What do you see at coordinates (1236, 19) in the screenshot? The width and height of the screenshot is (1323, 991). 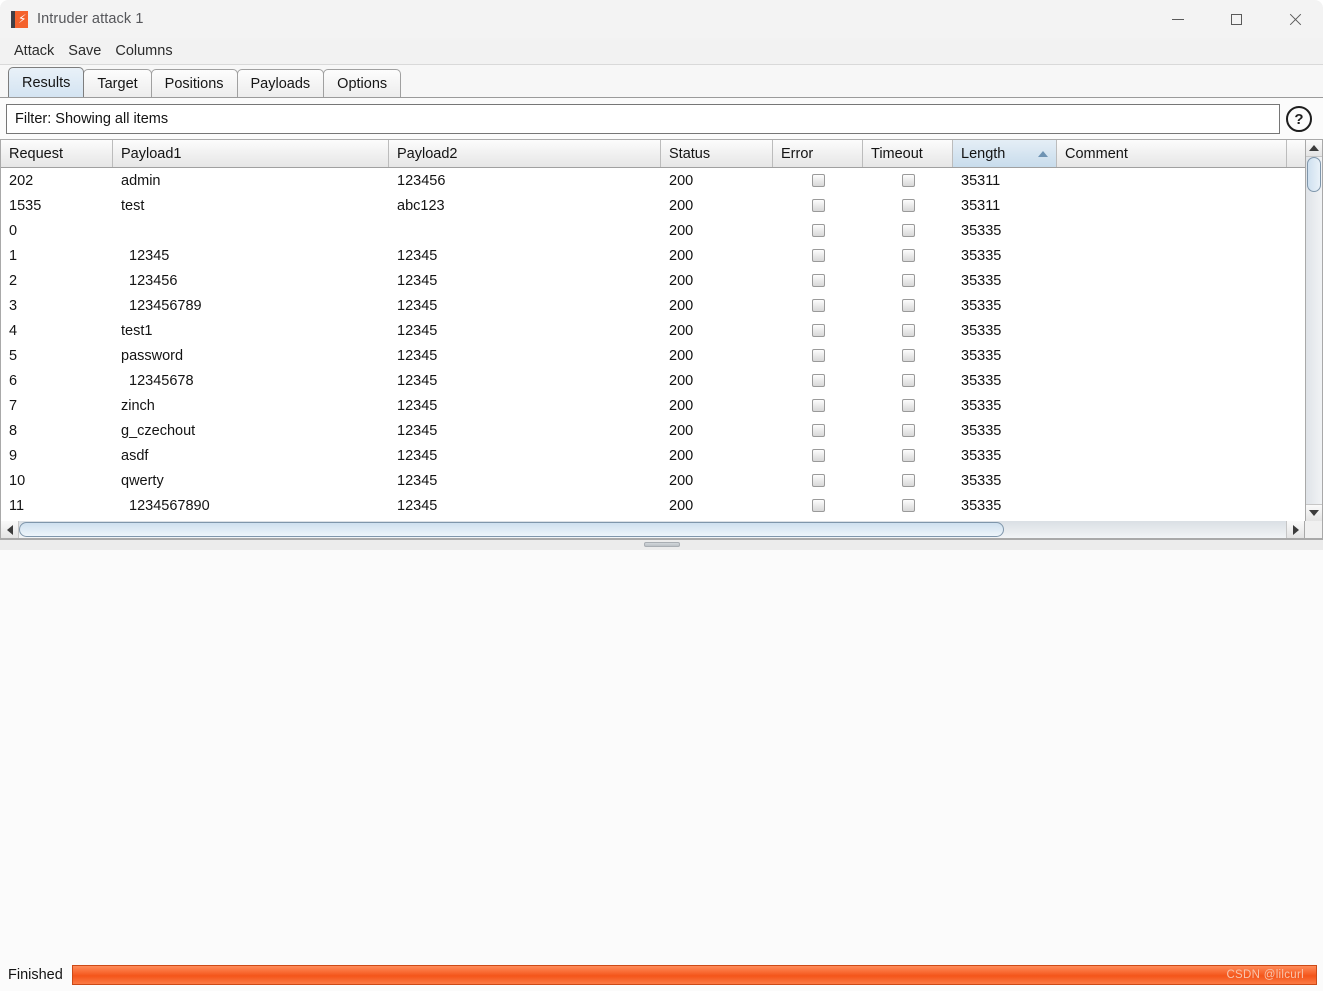 I see `maximize-button` at bounding box center [1236, 19].